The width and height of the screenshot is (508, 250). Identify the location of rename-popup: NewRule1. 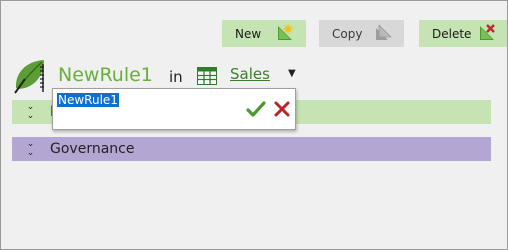
(174, 109).